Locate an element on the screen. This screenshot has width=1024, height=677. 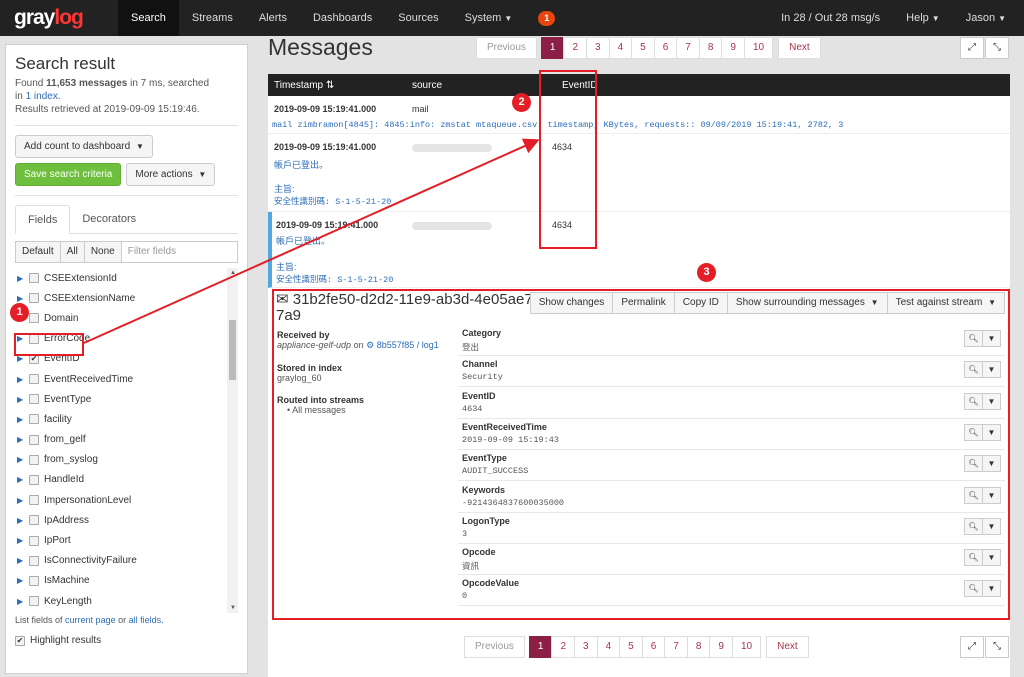
notification-badge-wrap: 1 is located at coordinates (546, 18).